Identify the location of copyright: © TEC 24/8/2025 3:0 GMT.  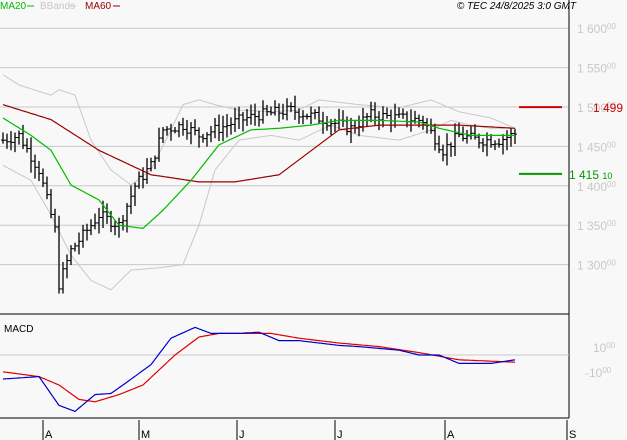
(517, 6).